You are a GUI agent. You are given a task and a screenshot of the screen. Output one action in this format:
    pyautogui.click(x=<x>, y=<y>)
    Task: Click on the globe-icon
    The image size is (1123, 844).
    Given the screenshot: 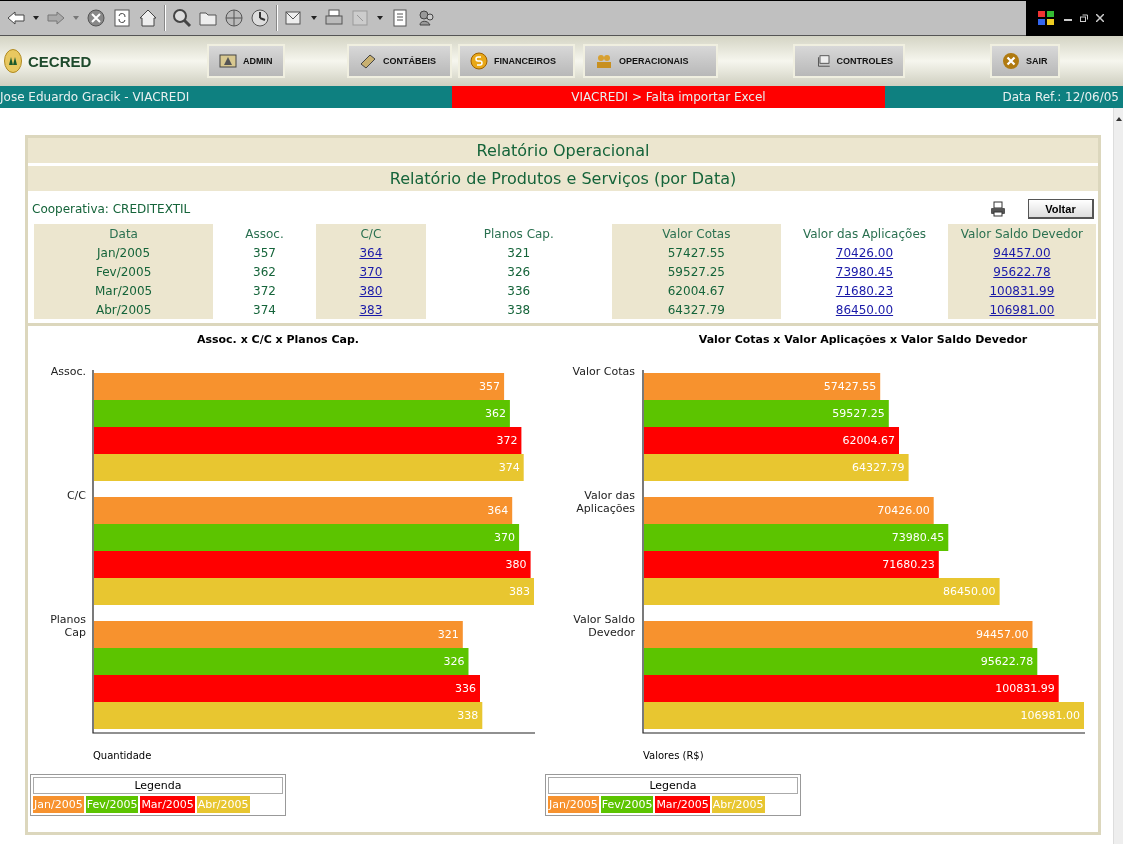 What is the action you would take?
    pyautogui.click(x=234, y=18)
    